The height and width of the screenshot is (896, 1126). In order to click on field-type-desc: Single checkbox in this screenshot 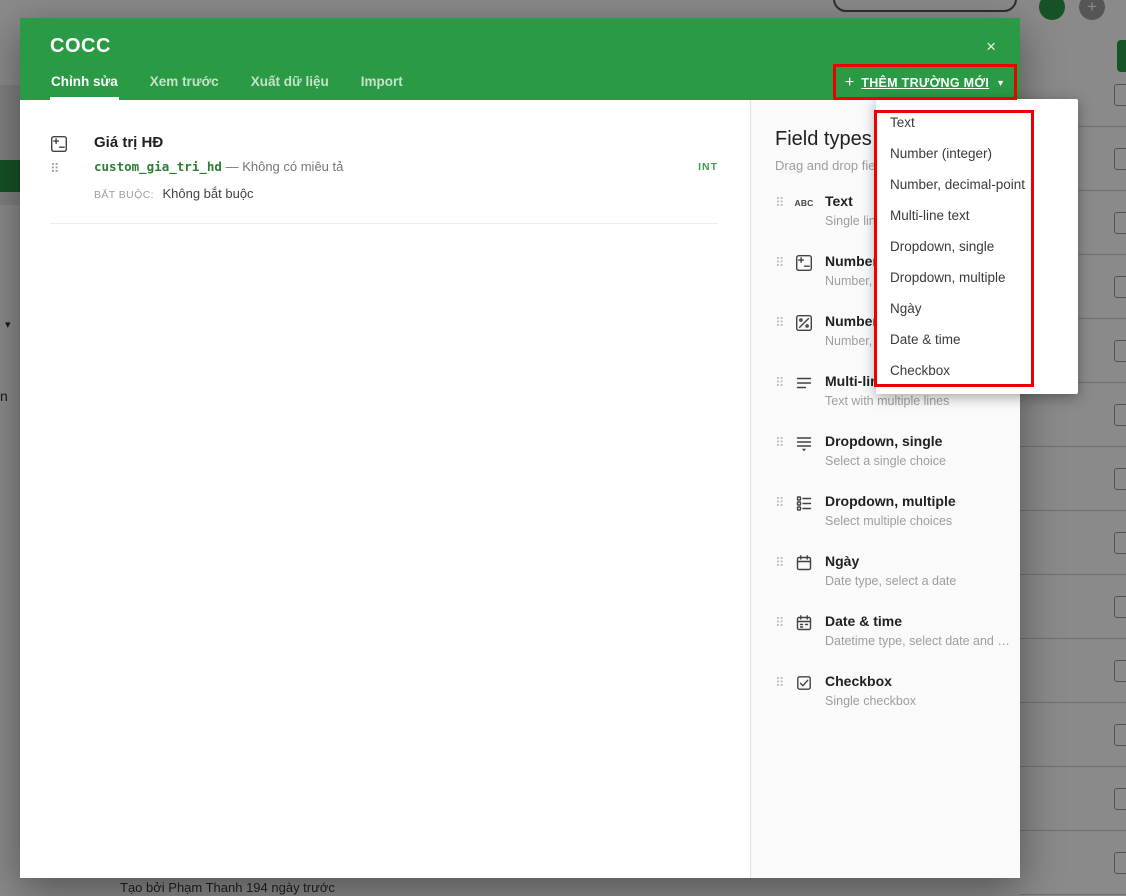, I will do `click(871, 701)`.